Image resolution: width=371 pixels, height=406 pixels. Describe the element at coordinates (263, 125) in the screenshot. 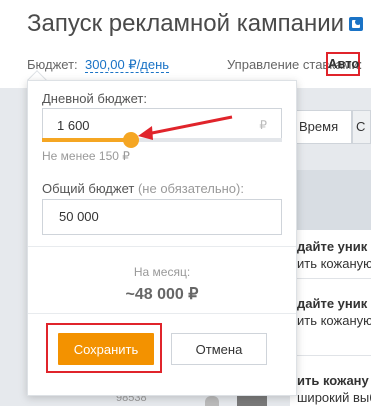

I see `ruble-icon: ₽` at that location.